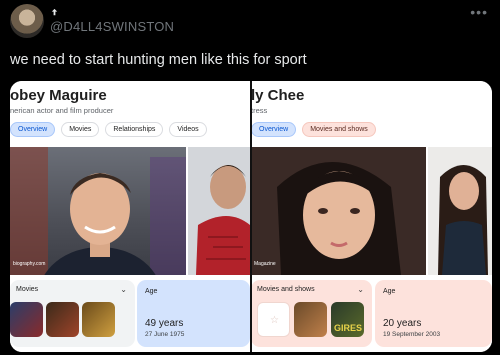  I want to click on spiderman-illustration, so click(219, 211).